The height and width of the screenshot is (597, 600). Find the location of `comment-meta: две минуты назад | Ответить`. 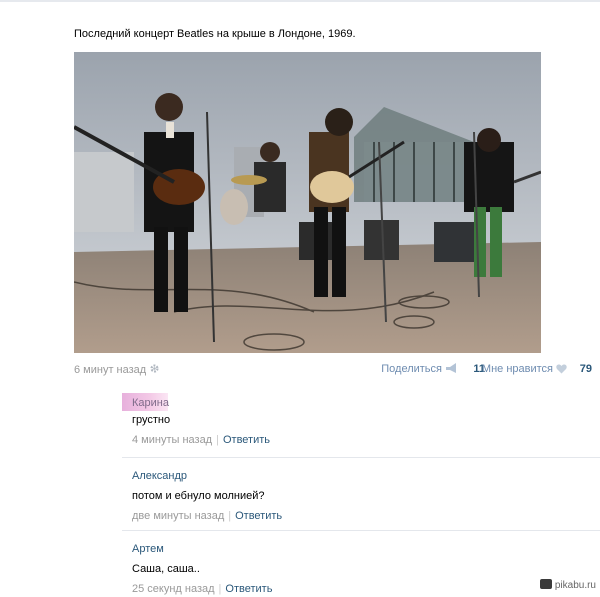

comment-meta: две минуты назад | Ответить is located at coordinates (207, 516).